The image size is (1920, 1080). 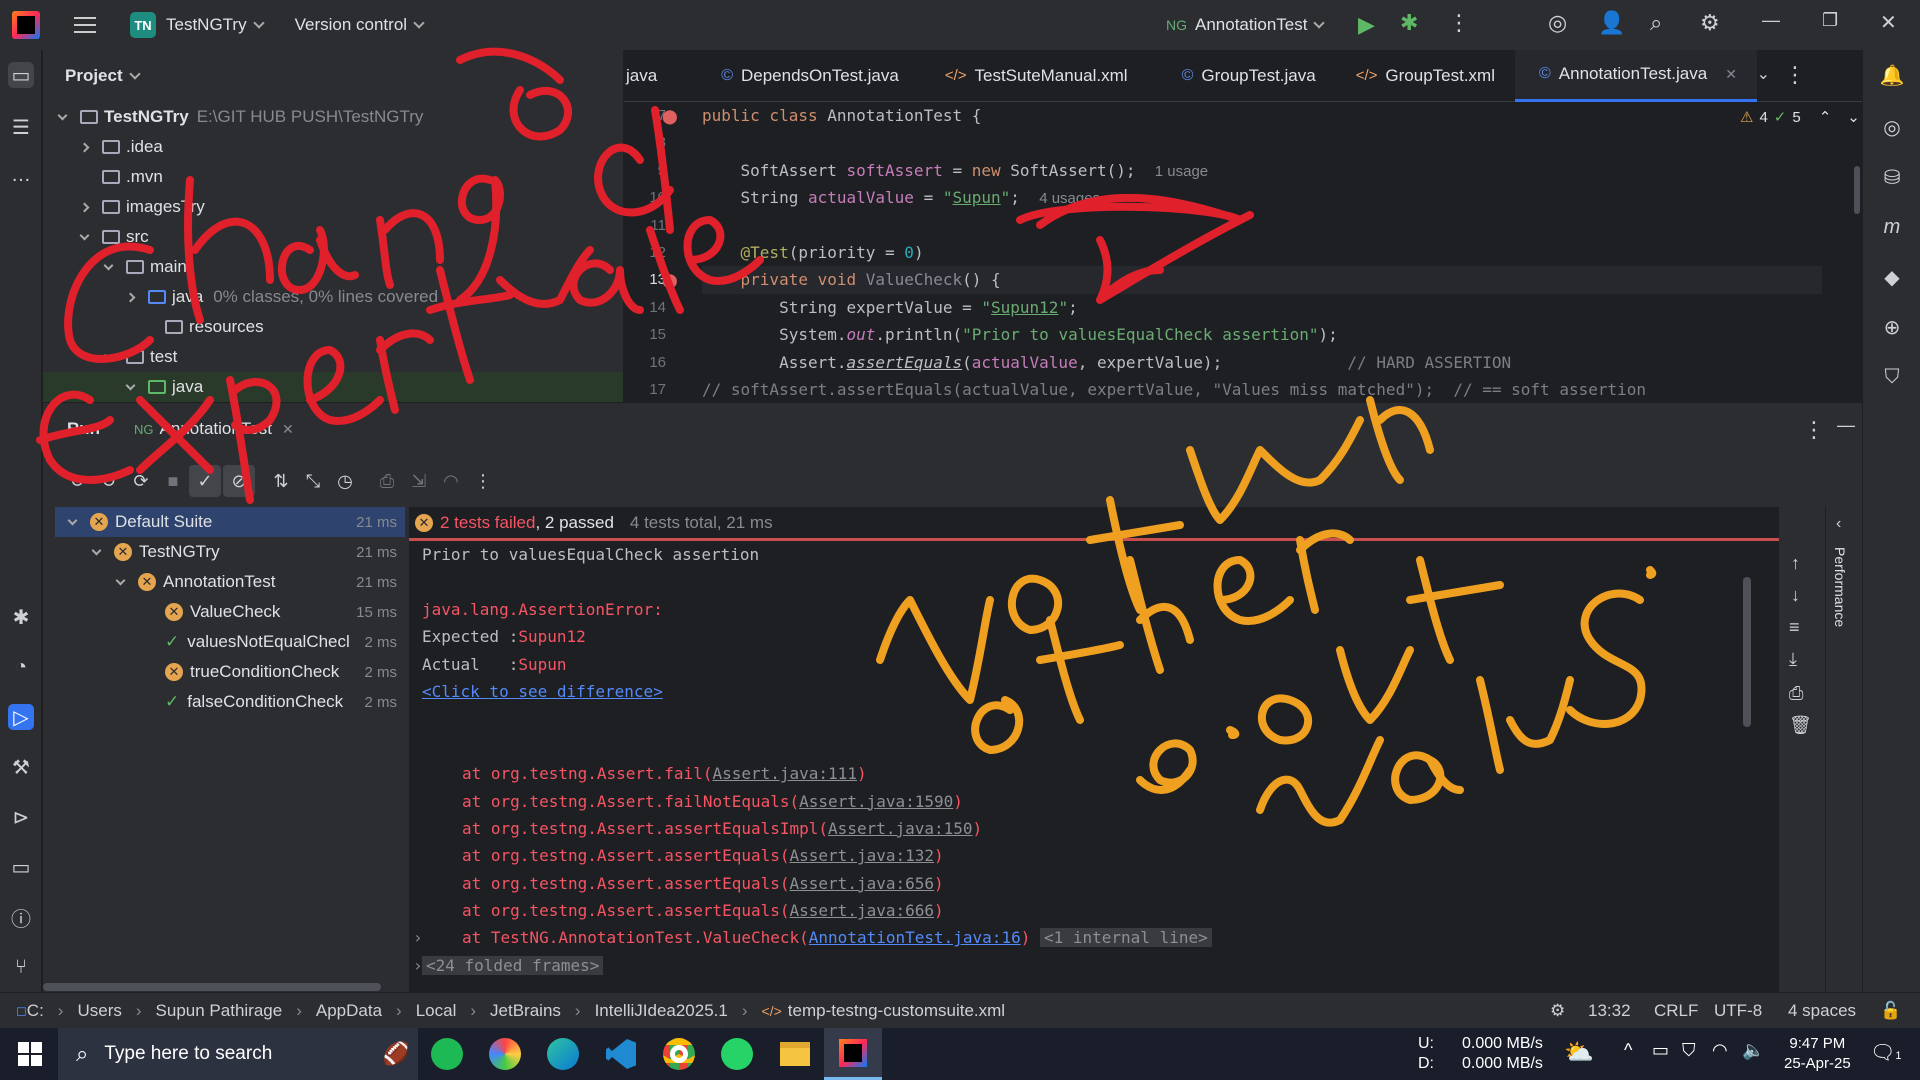 I want to click on stack-link: Assert.java:150, so click(x=900, y=828).